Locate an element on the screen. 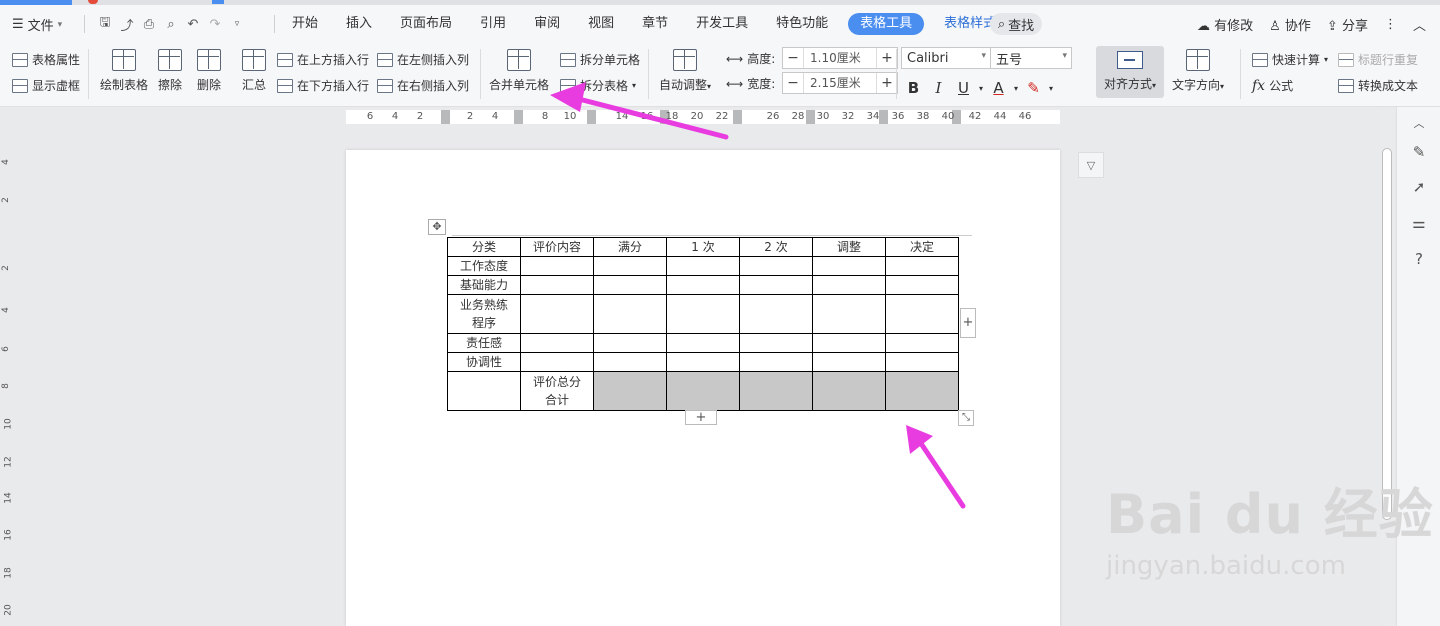 The height and width of the screenshot is (626, 1440). insert-column-left-button: 在左侧插入列 is located at coordinates (423, 59).